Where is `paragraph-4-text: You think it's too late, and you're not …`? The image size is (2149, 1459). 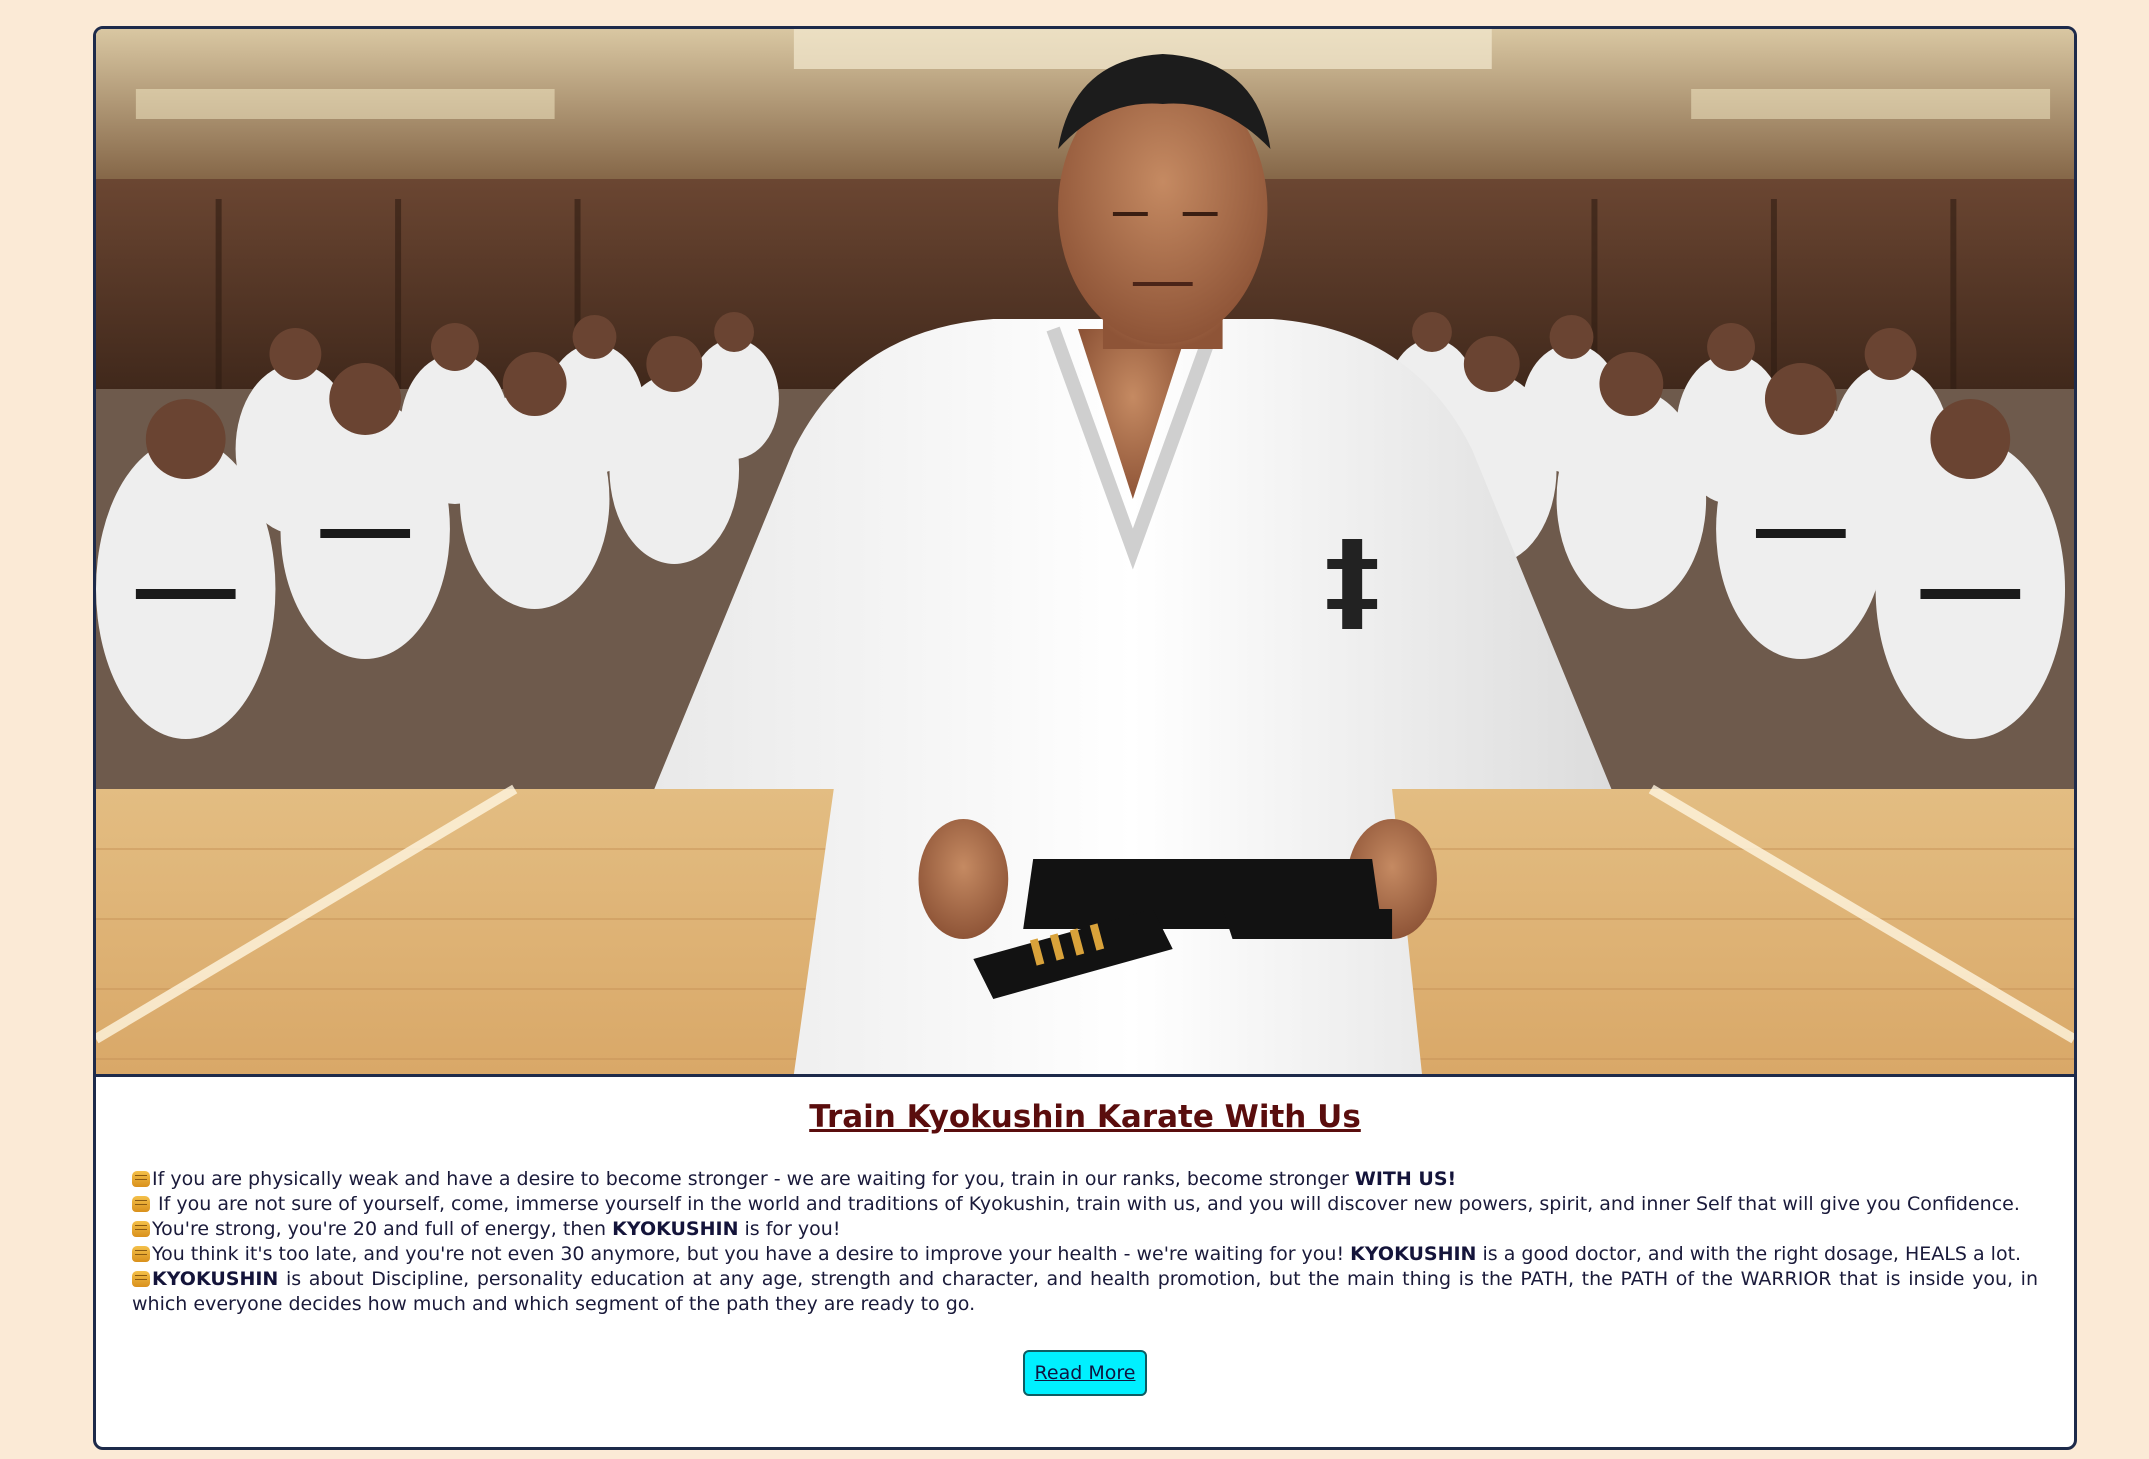 paragraph-4-text: You think it's too late, and you're not … is located at coordinates (751, 1254).